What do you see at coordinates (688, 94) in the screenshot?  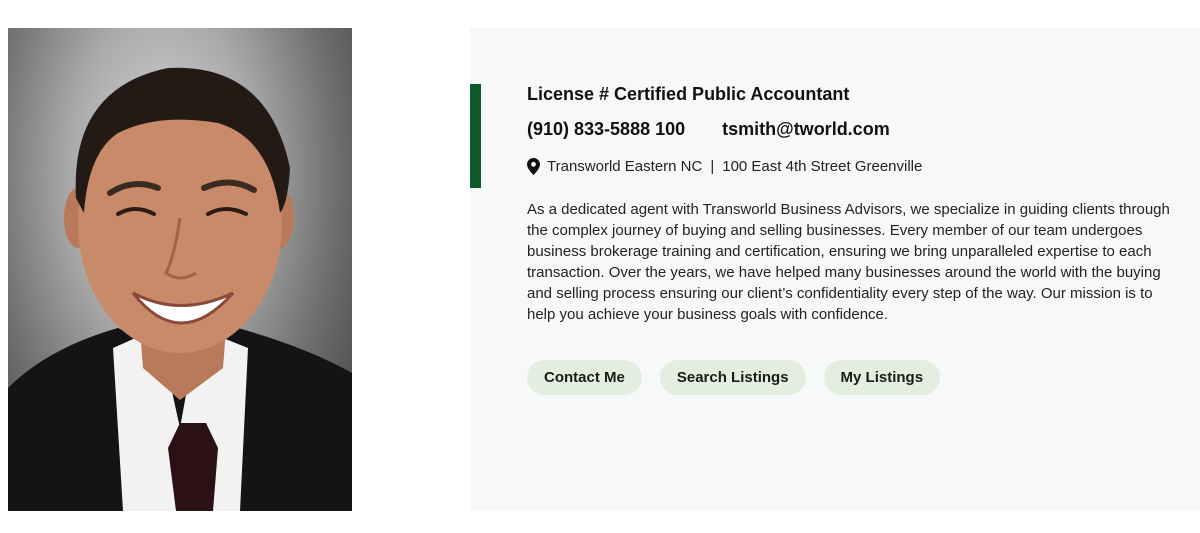 I see `license-title: License # Certified Public Accountant` at bounding box center [688, 94].